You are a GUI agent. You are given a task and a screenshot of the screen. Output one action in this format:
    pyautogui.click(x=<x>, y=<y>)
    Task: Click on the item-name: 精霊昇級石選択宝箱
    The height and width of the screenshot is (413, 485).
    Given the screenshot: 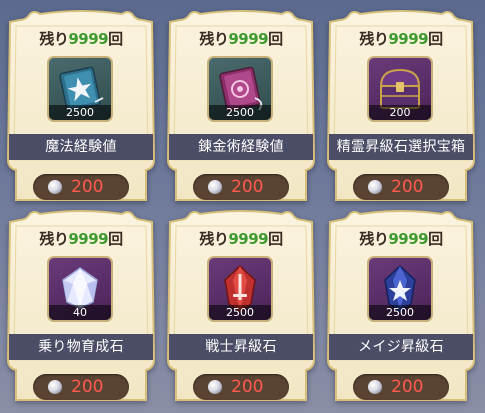 What is the action you would take?
    pyautogui.click(x=401, y=147)
    